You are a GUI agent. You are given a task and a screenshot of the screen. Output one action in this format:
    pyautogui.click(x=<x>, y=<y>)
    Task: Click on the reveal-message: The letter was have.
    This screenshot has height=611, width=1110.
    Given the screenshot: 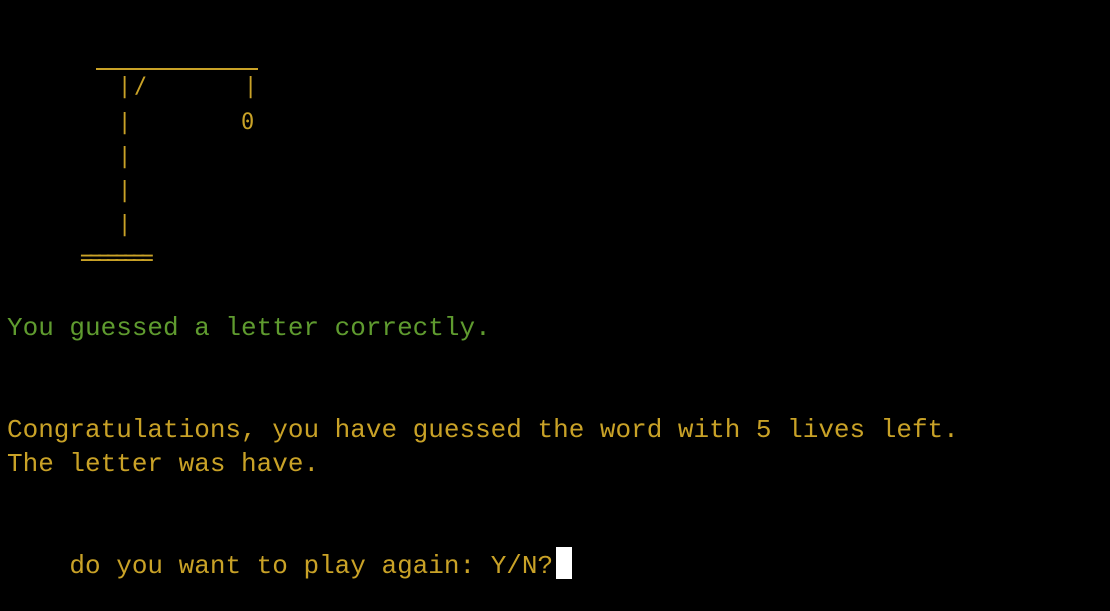 What is the action you would take?
    pyautogui.click(x=163, y=464)
    